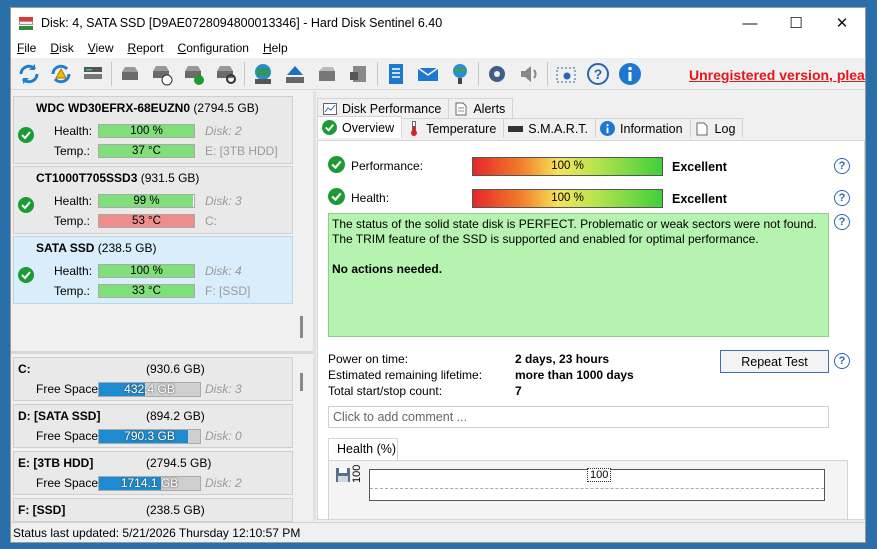 This screenshot has height=549, width=877. I want to click on disk-list-icon, so click(92, 73).